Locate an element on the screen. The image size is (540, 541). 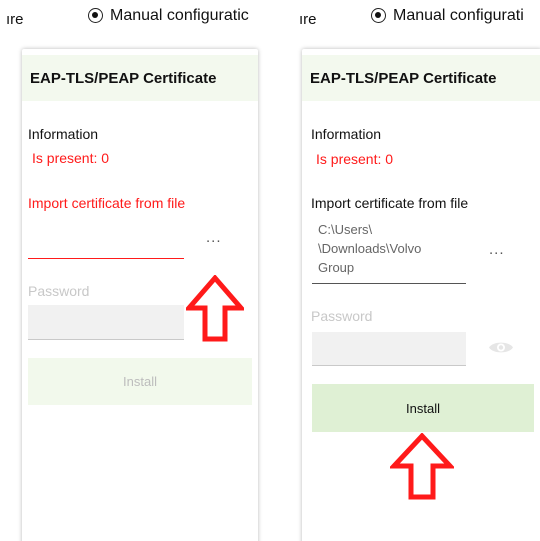
radio-label: Manual configuratic is located at coordinates (179, 15).